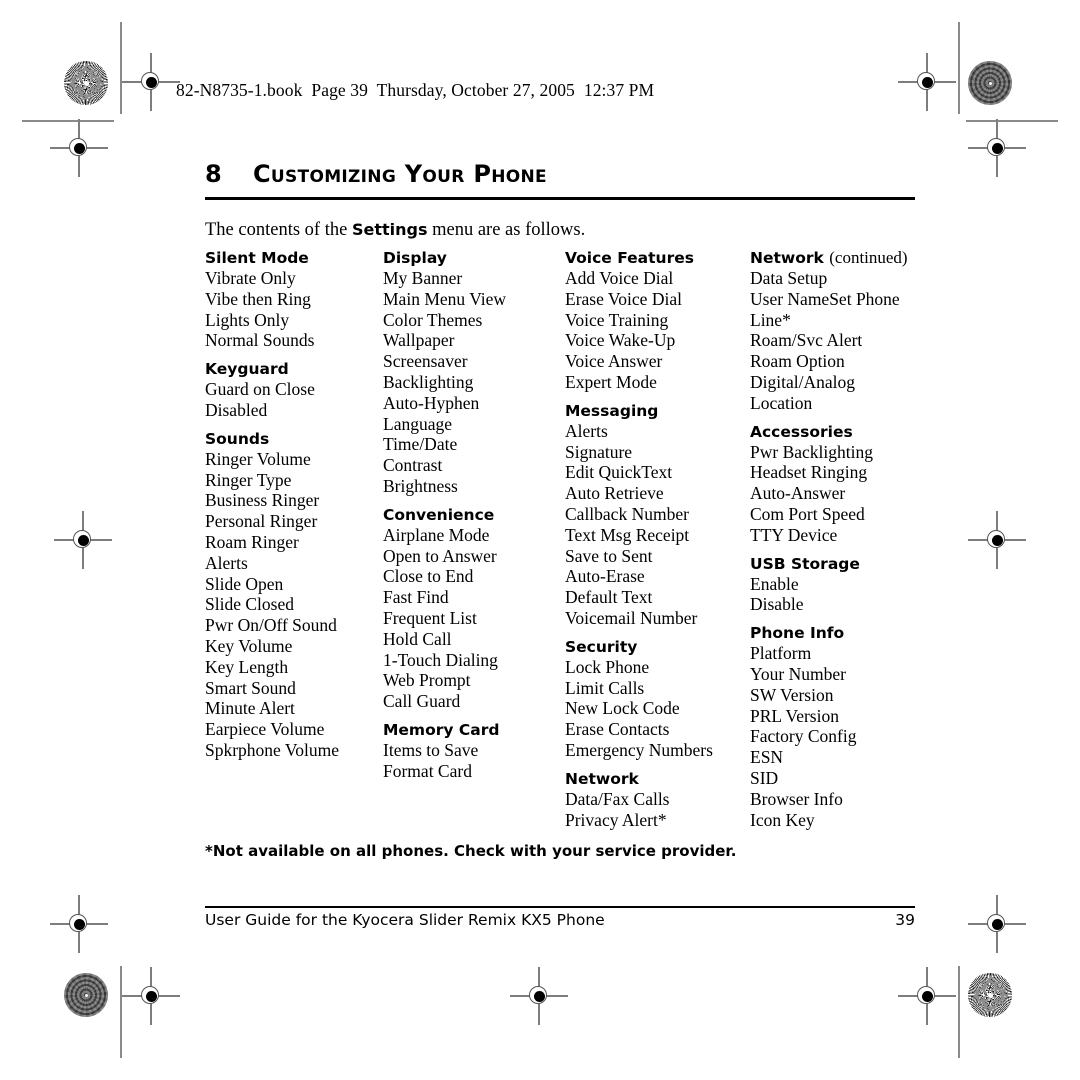 The height and width of the screenshot is (1080, 1080). What do you see at coordinates (260, 340) in the screenshot?
I see `menu-item: Normal Sounds` at bounding box center [260, 340].